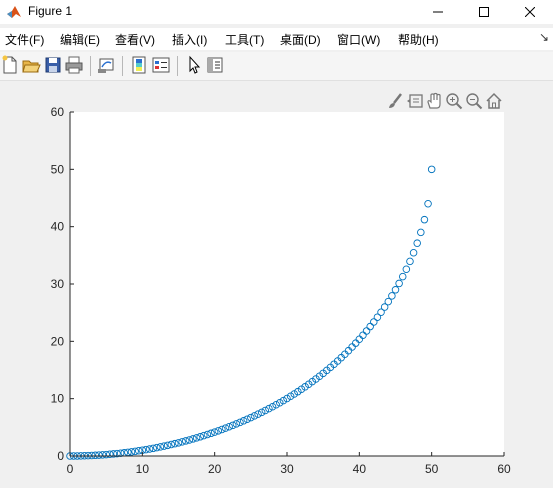 This screenshot has height=488, width=553. Describe the element at coordinates (360, 469) in the screenshot. I see `x-tick-label: 40` at that location.